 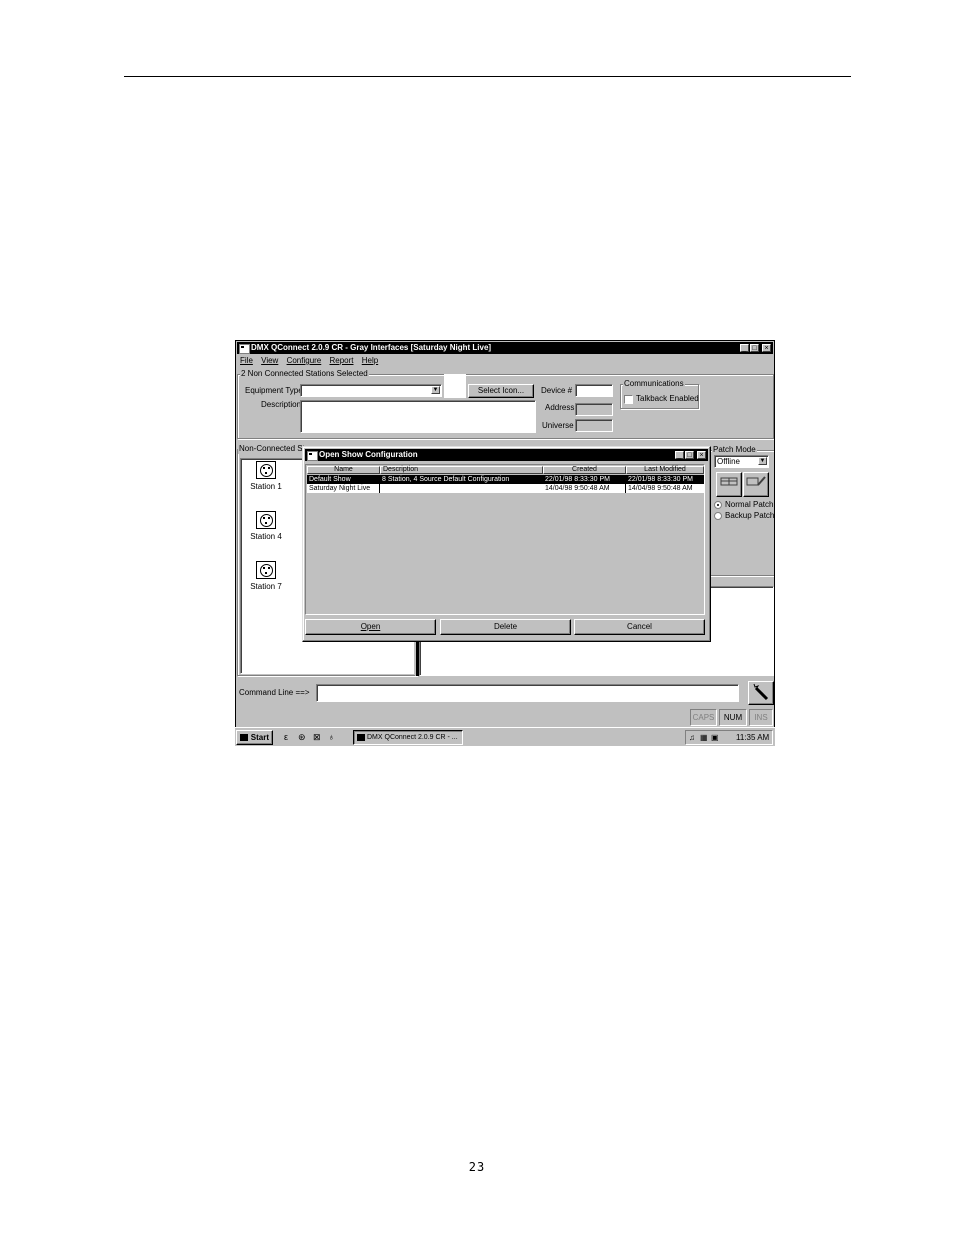 I want to click on description-label: Description, so click(x=281, y=404).